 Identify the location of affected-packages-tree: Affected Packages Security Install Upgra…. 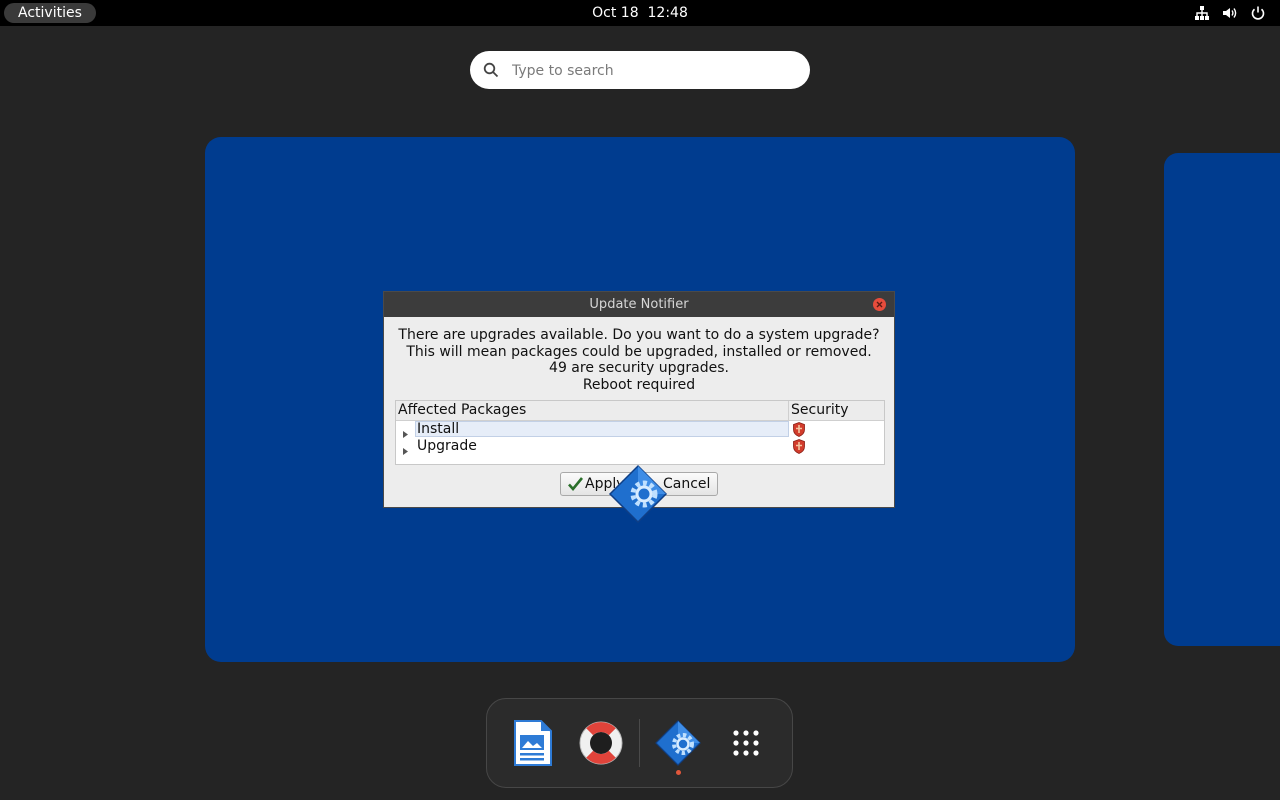
(640, 432).